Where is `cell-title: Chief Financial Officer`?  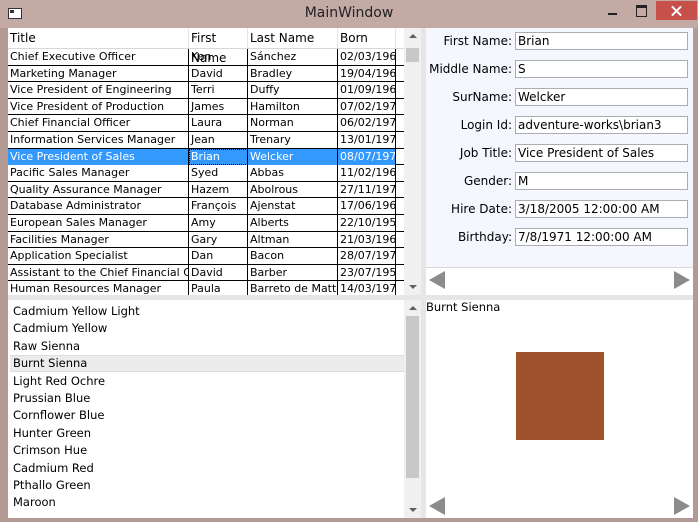
cell-title: Chief Financial Officer is located at coordinates (98, 123).